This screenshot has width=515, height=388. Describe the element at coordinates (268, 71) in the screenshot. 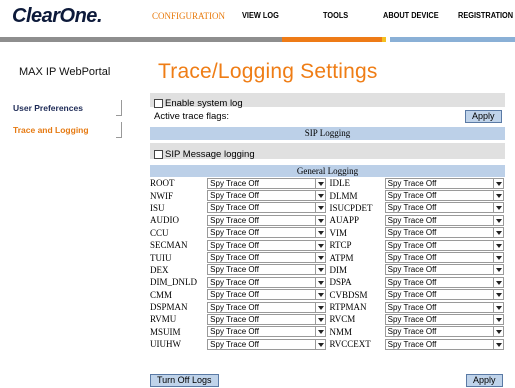

I see `page-title: Trace/Logging Settings` at that location.